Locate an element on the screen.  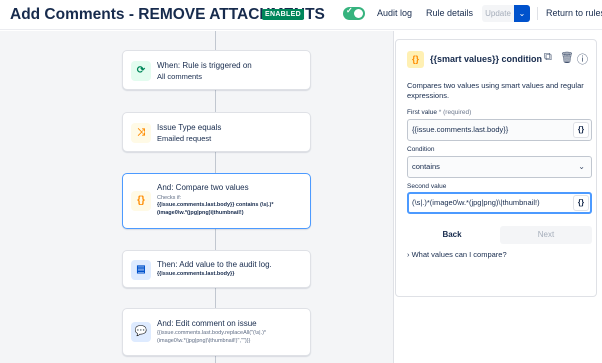
update-button: Update is located at coordinates (498, 13).